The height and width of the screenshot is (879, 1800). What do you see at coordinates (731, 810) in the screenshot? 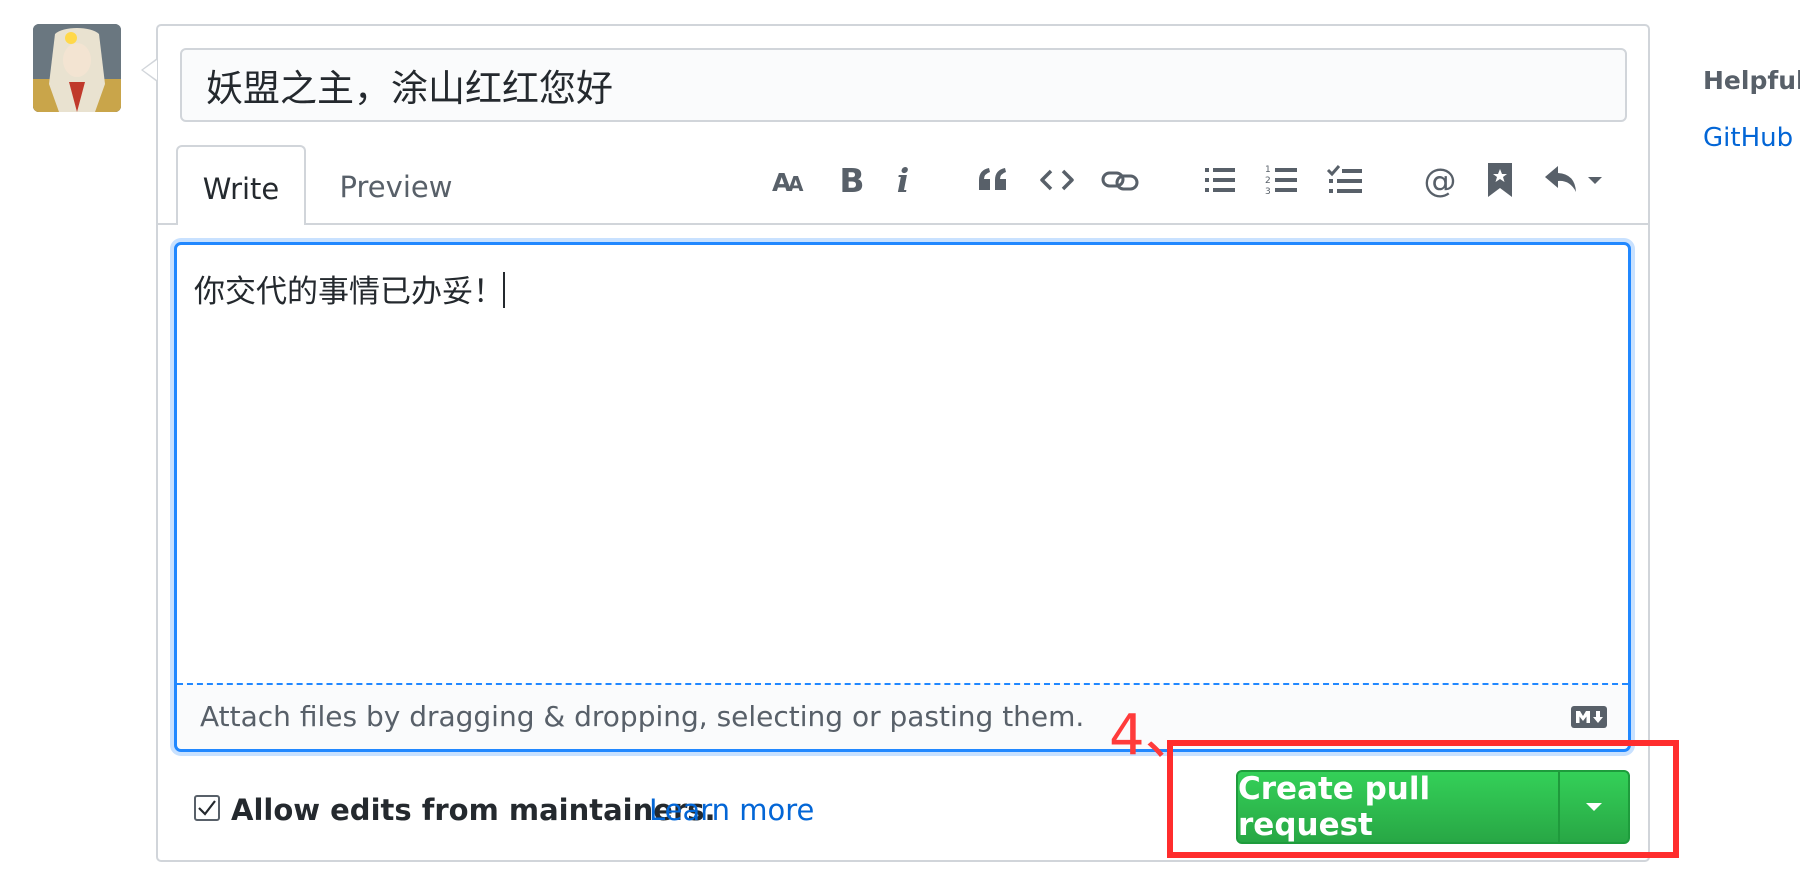
I see `learn-more-link: Learn more` at bounding box center [731, 810].